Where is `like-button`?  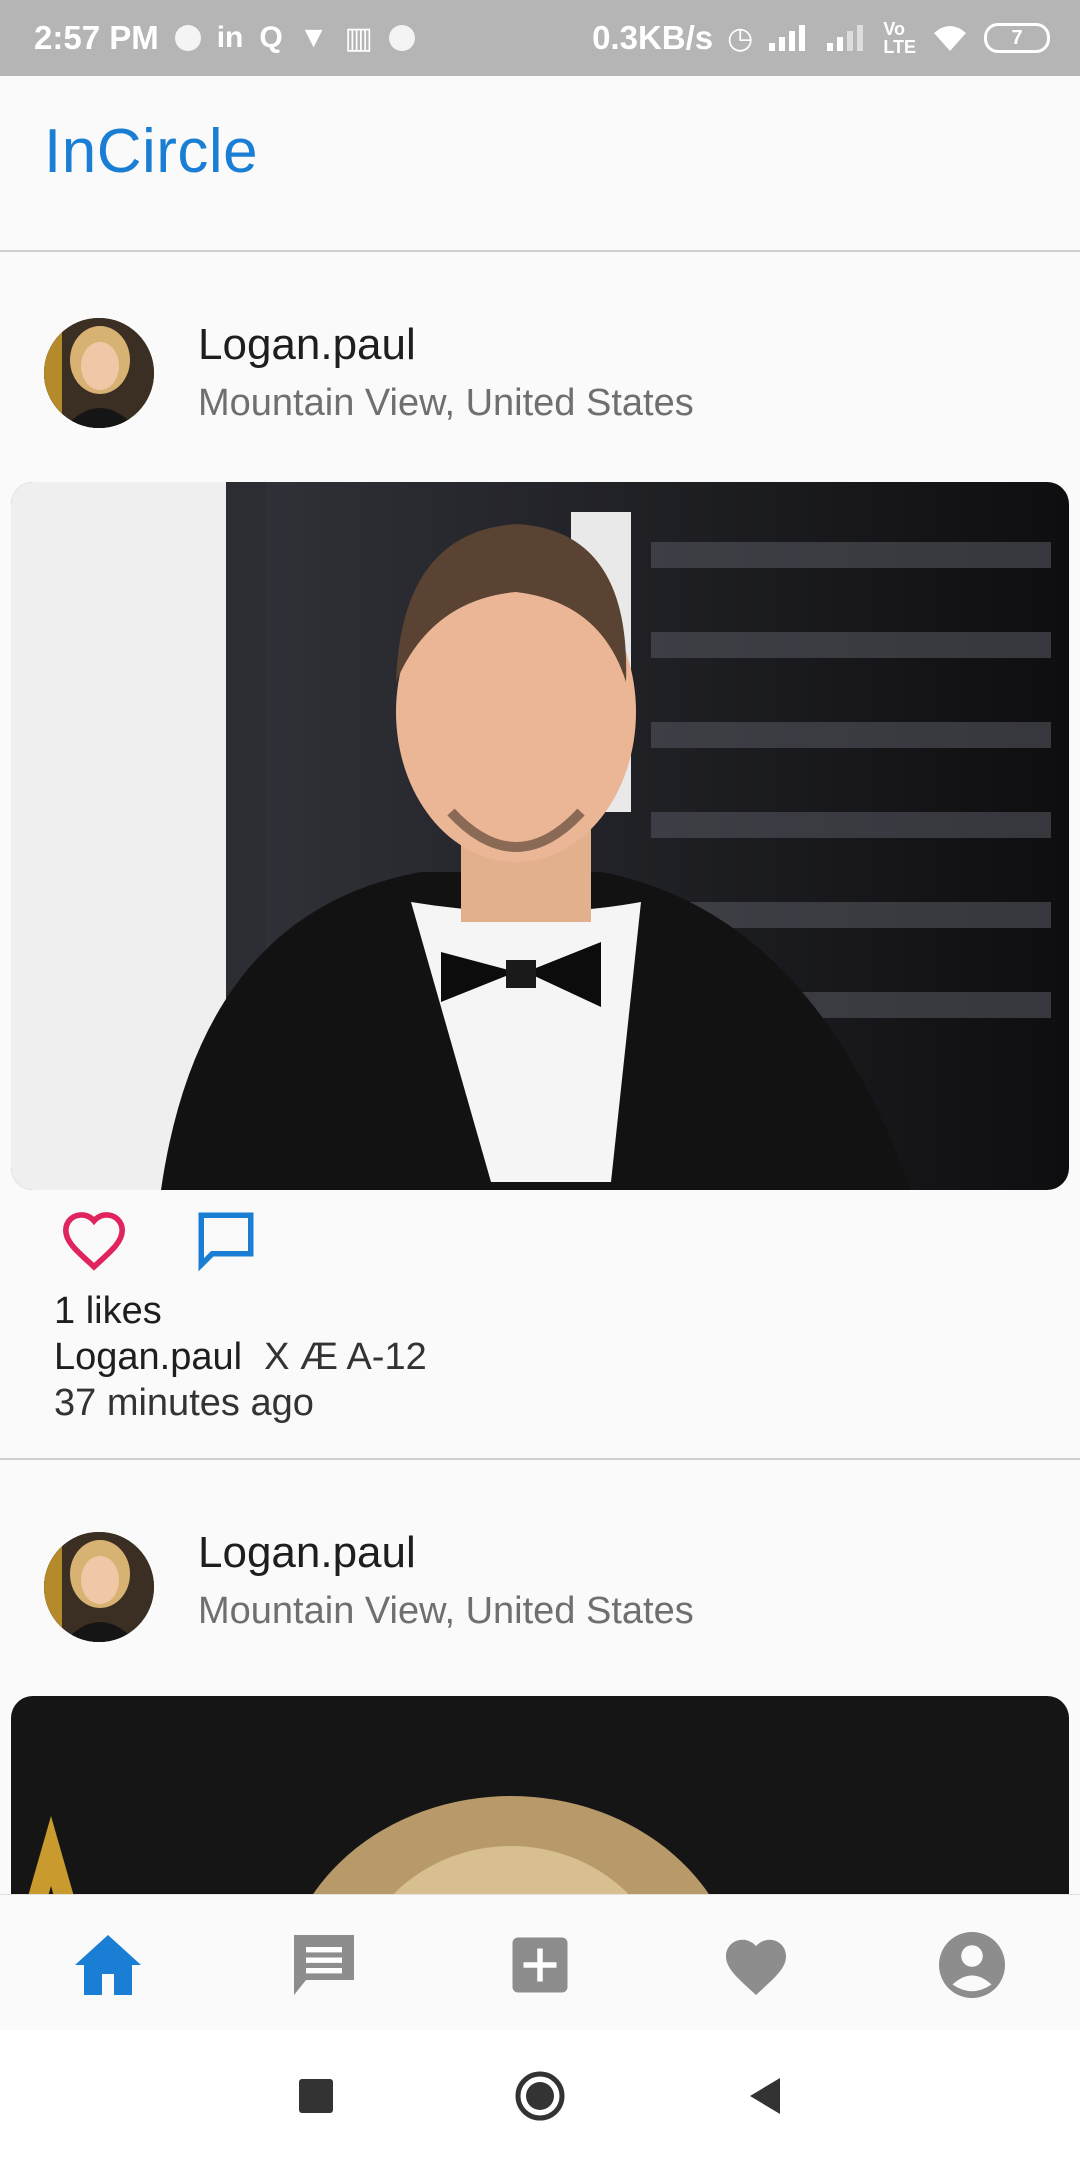
like-button is located at coordinates (94, 1240).